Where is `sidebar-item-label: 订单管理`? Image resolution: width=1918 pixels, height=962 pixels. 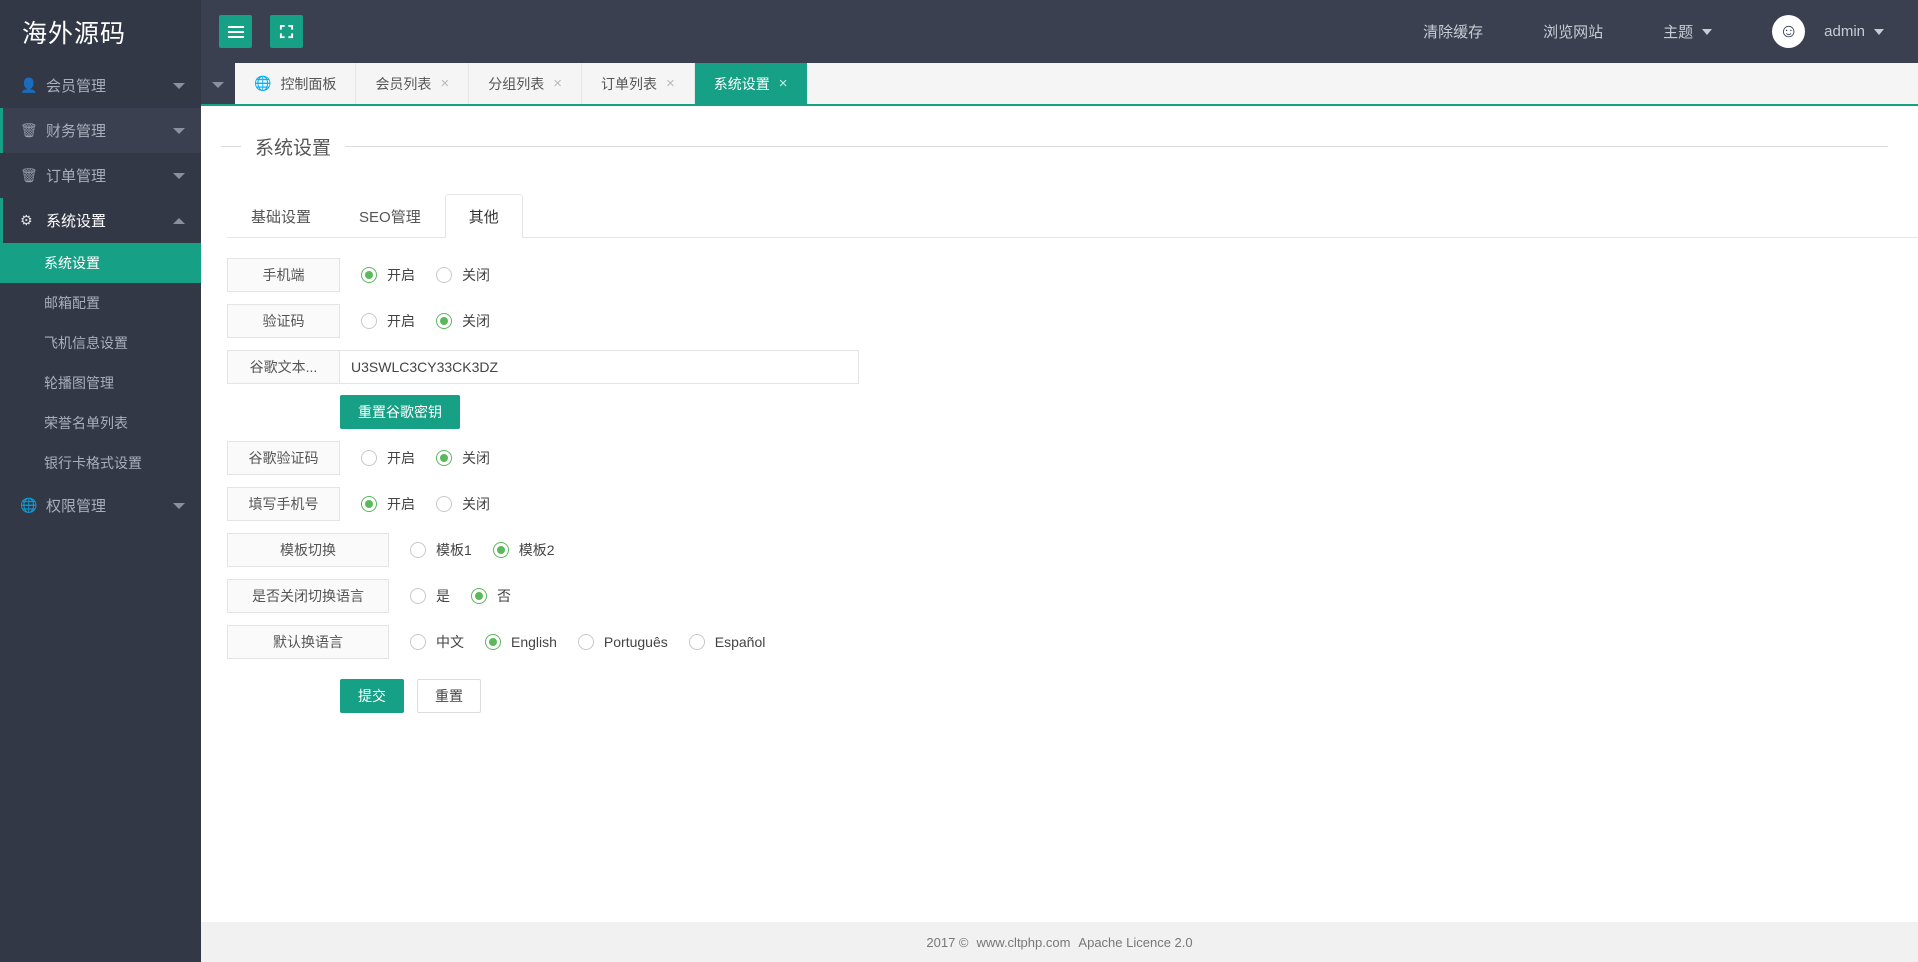 sidebar-item-label: 订单管理 is located at coordinates (76, 176).